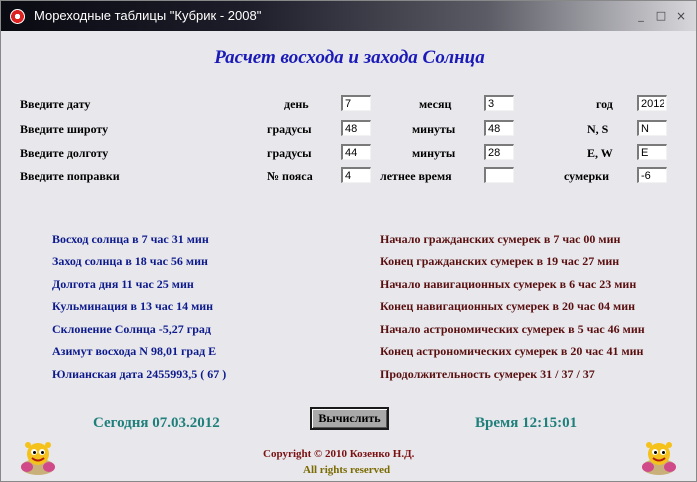  What do you see at coordinates (526, 423) in the screenshot?
I see `current-time: Время 12:15:01` at bounding box center [526, 423].